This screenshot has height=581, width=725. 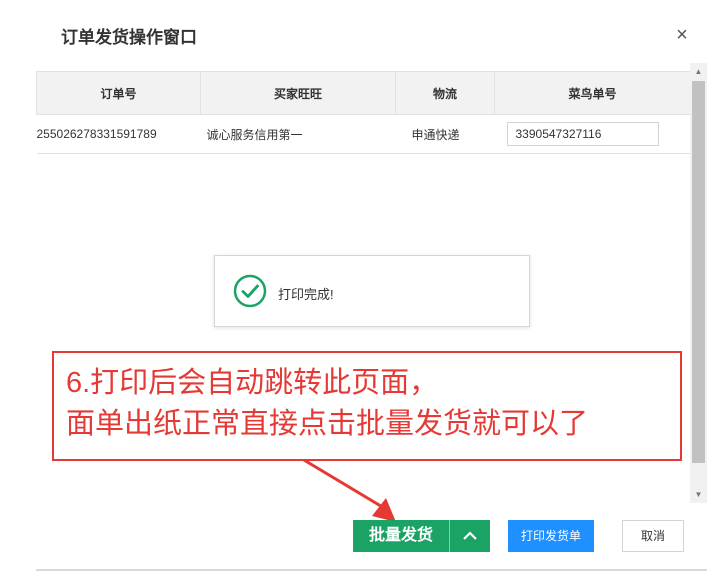 What do you see at coordinates (698, 71) in the screenshot?
I see `scroll-up-icon: ▲` at bounding box center [698, 71].